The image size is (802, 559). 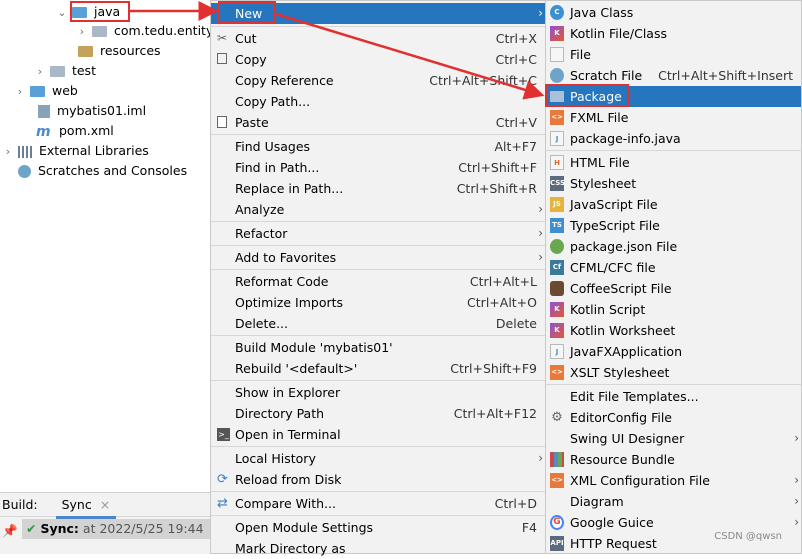 I want to click on menu-item-directory-path: Directory Path Ctrl+Alt+F12, so click(x=378, y=413).